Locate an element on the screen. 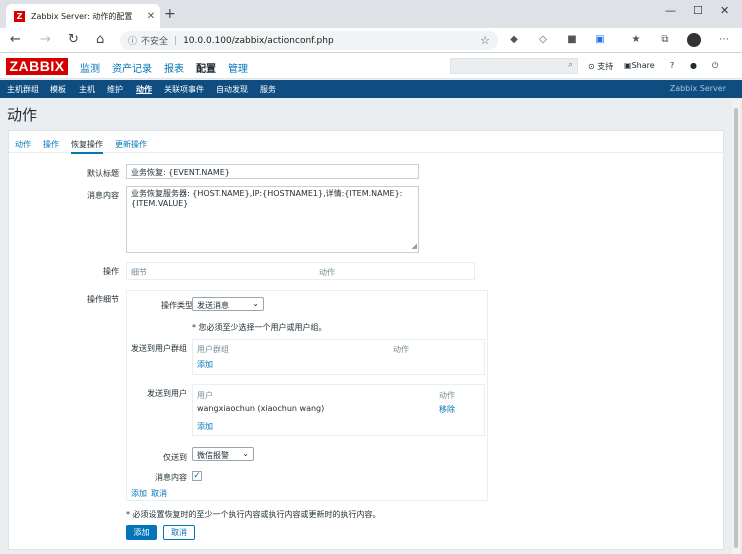 The width and height of the screenshot is (742, 554). send-only-value: 微信报警 is located at coordinates (213, 455).